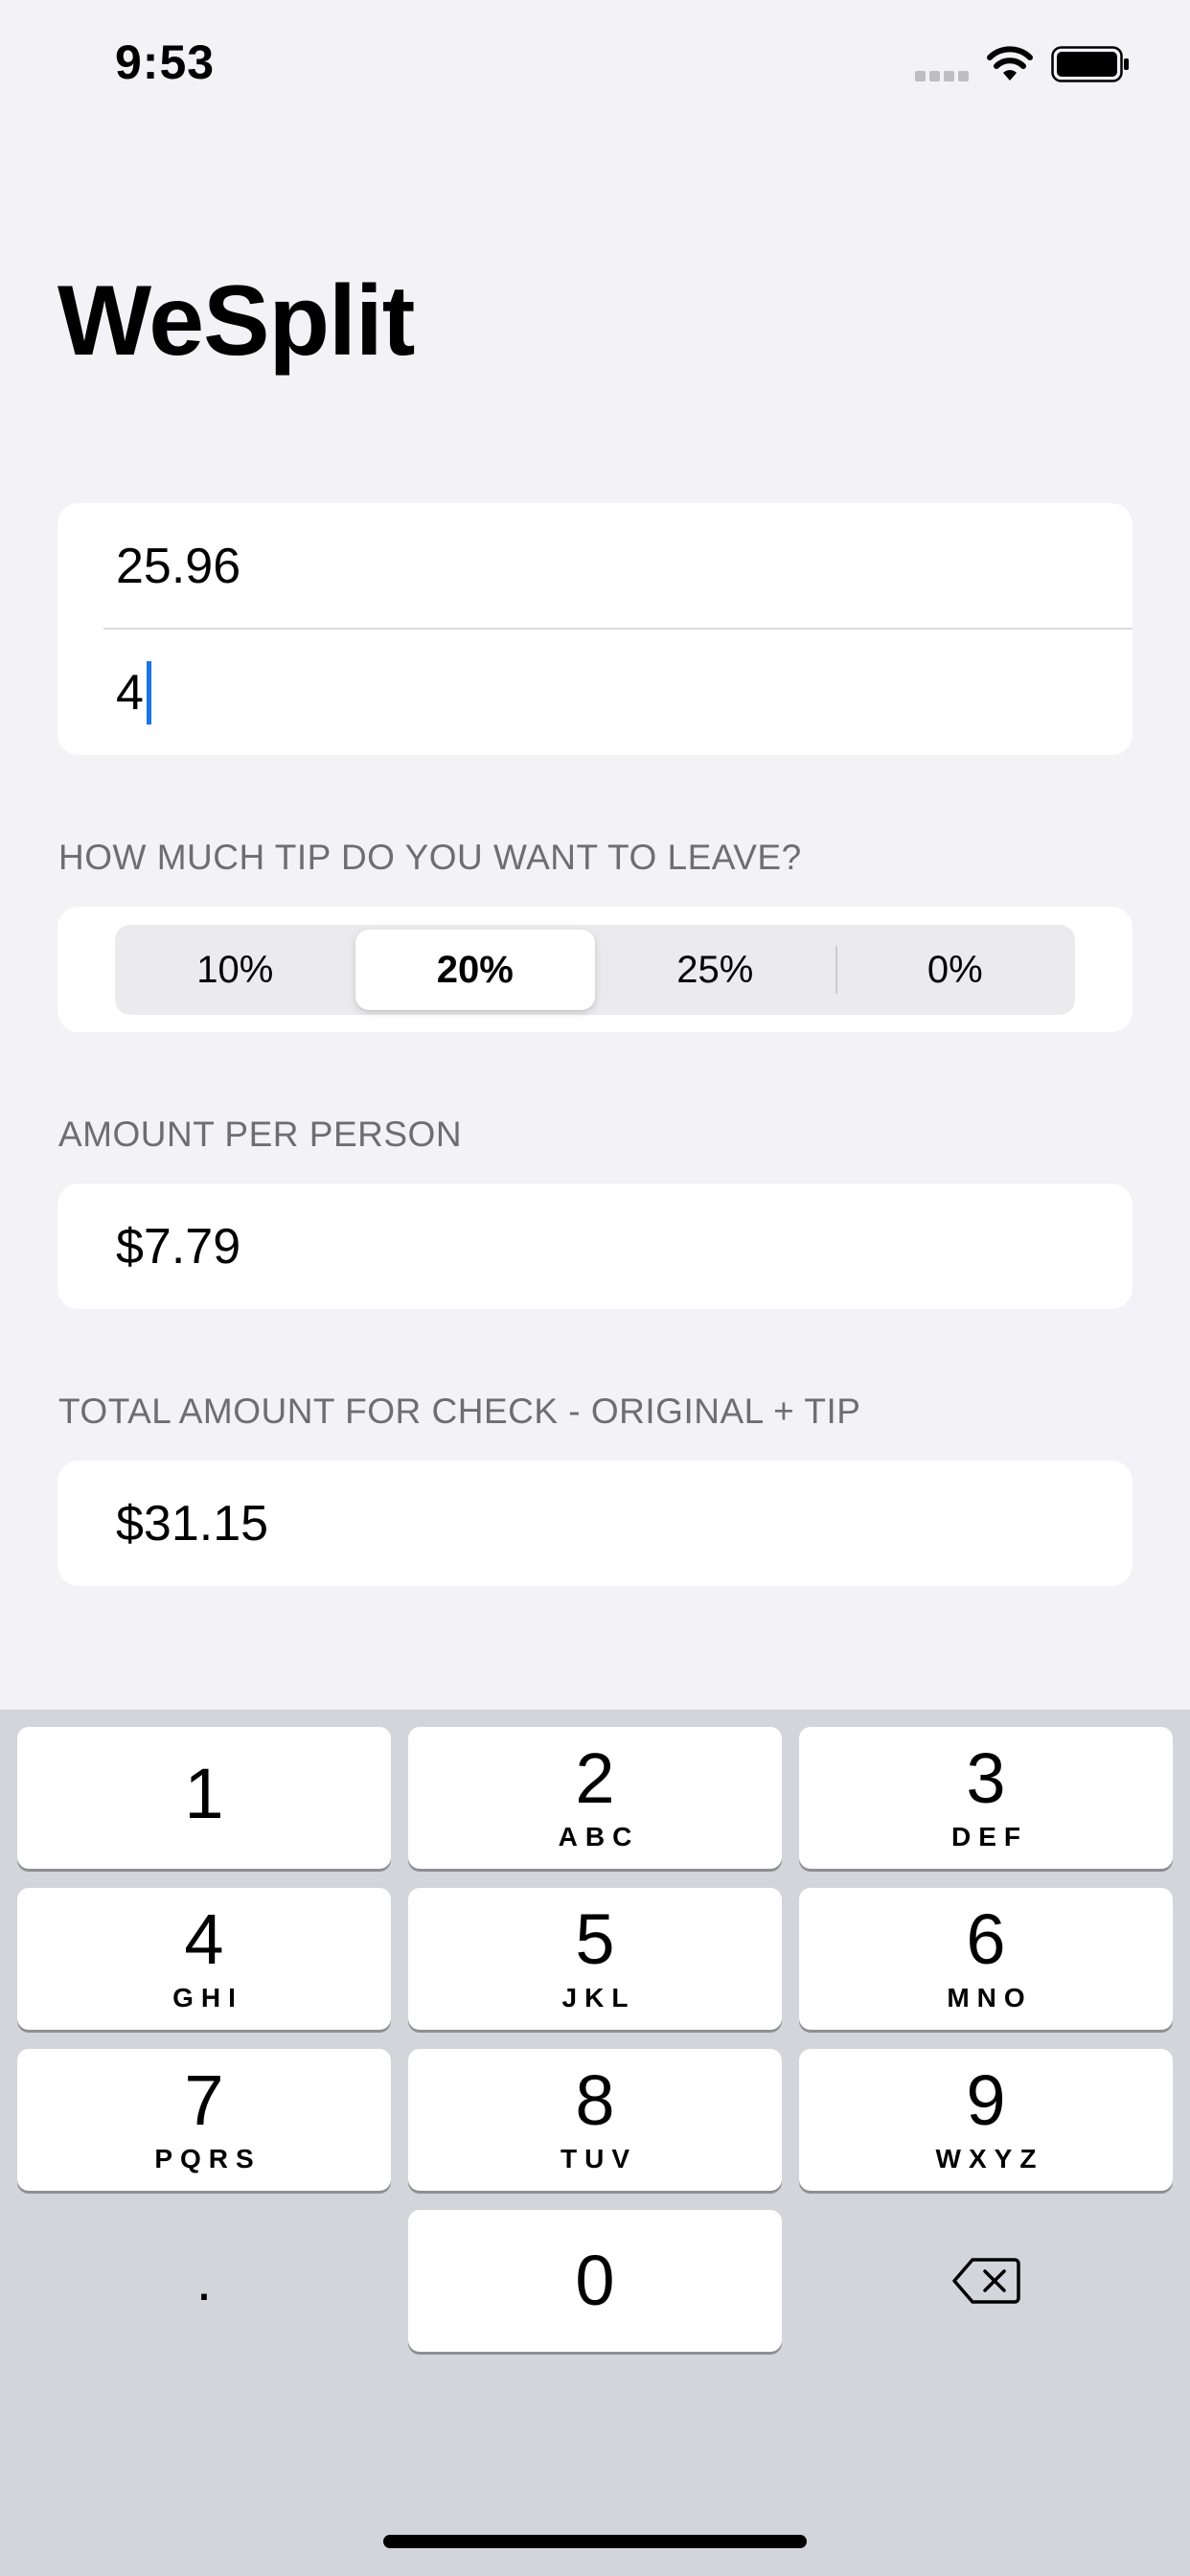 This screenshot has height=2576, width=1190. I want to click on key-decimal-label: ., so click(204, 2280).